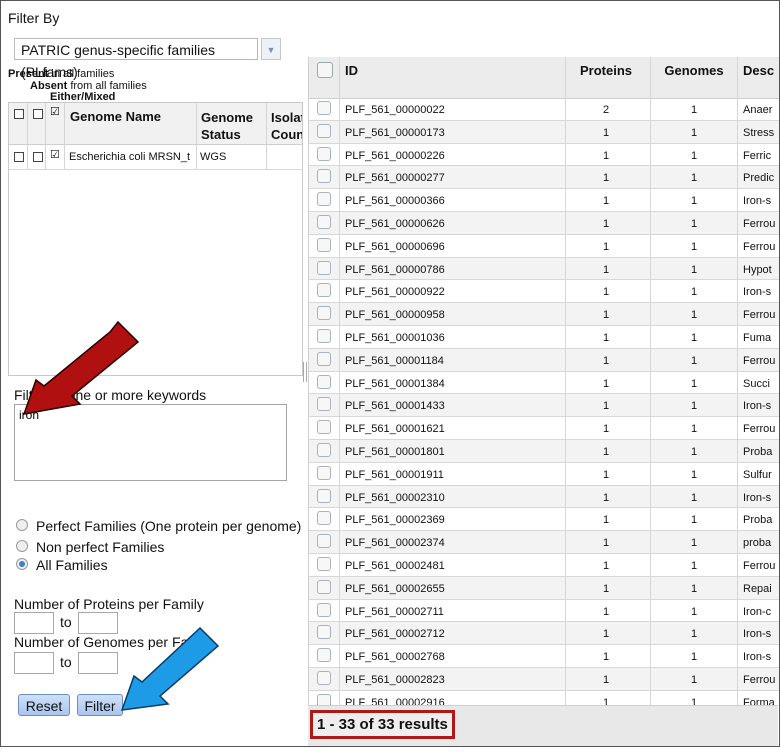  Describe the element at coordinates (544, 314) in the screenshot. I see `result-row: PLF_561_00000958 1 1 Ferrou` at that location.